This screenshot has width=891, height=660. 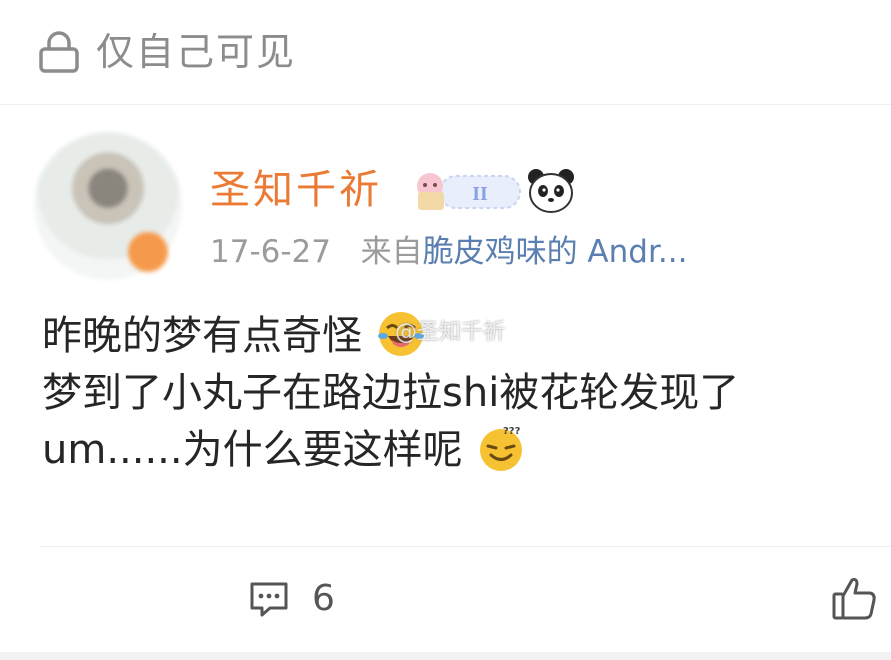 I want to click on thumbs-up-icon, so click(x=854, y=598).